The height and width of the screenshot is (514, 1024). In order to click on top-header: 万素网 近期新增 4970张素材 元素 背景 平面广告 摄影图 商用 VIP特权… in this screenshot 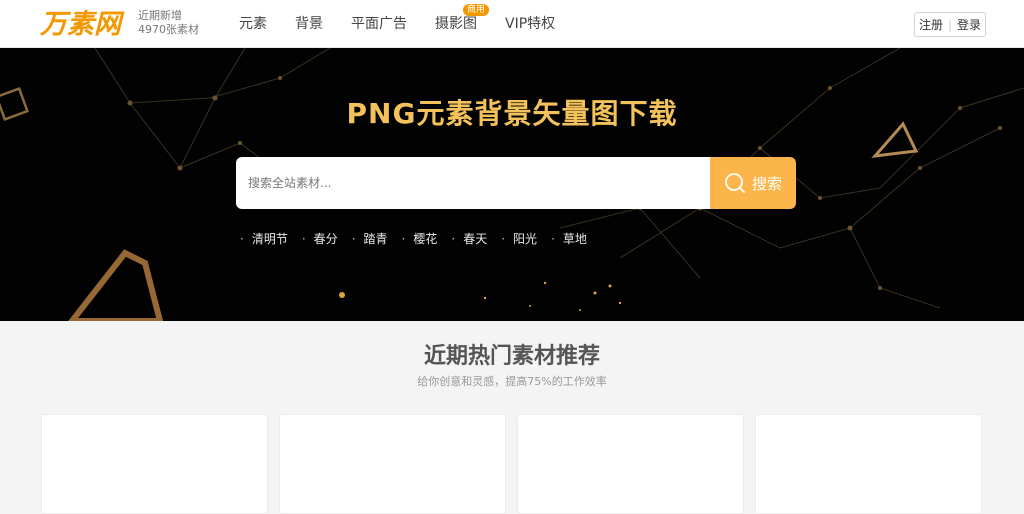, I will do `click(512, 24)`.